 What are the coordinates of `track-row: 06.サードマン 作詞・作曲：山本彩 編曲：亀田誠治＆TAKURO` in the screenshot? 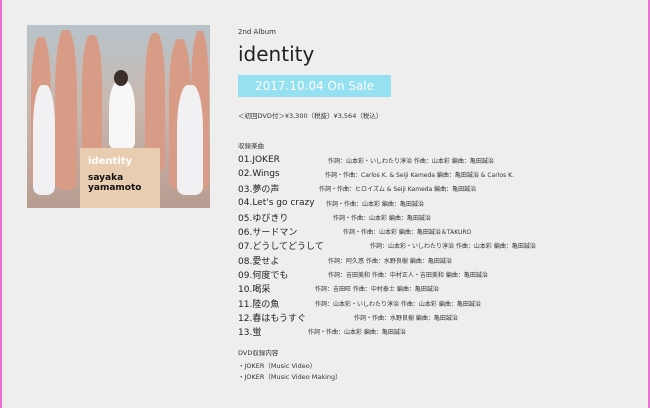 It's located at (438, 231).